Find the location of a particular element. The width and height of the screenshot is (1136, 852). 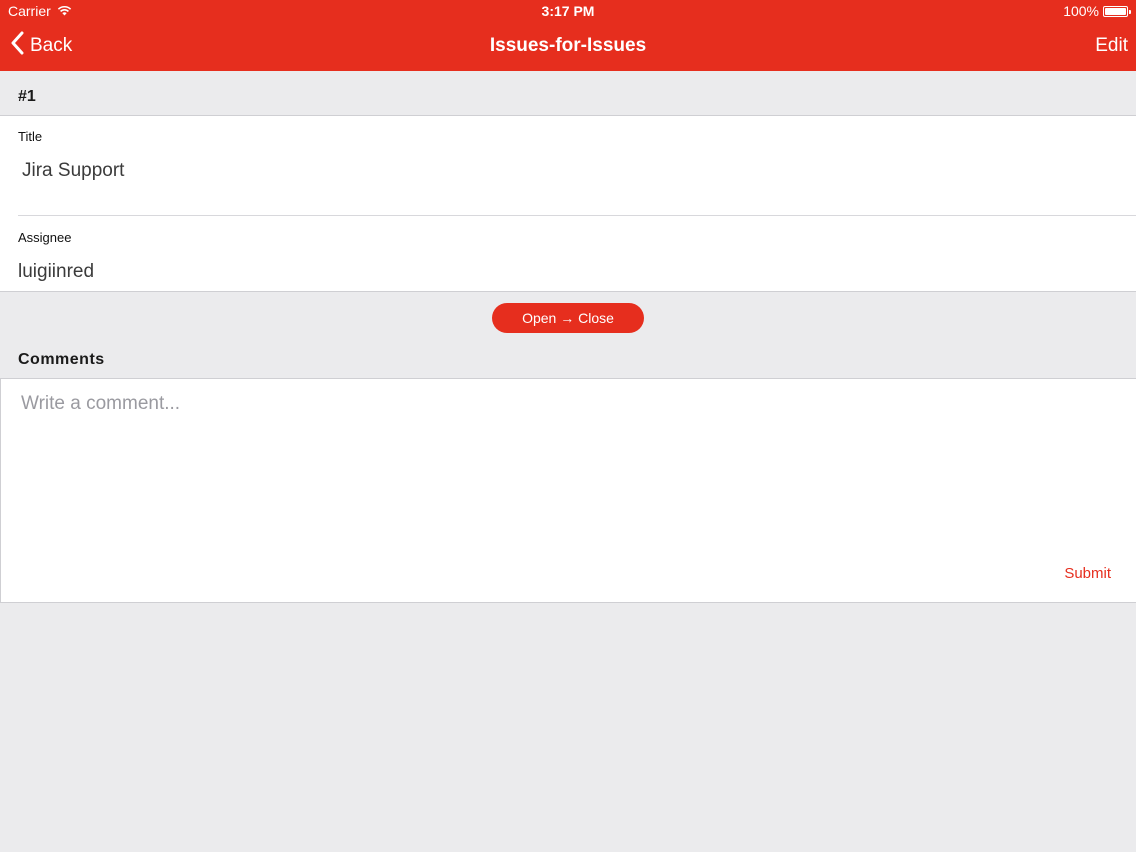

change-state-button: Open → Close is located at coordinates (568, 318).